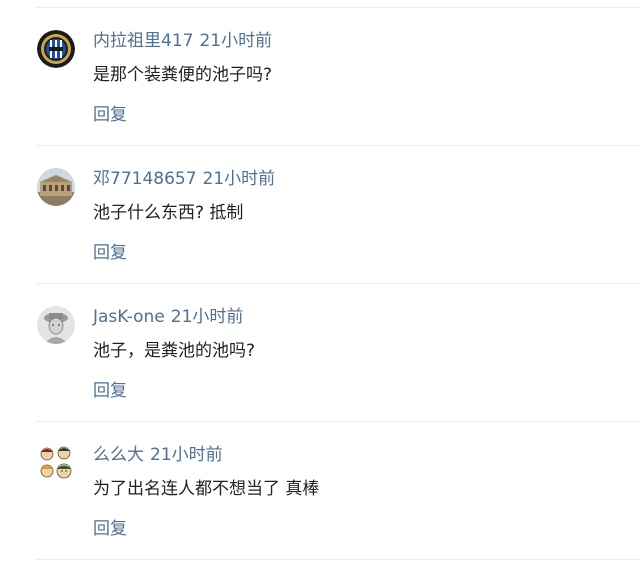  What do you see at coordinates (338, 559) in the screenshot?
I see `comment-divider` at bounding box center [338, 559].